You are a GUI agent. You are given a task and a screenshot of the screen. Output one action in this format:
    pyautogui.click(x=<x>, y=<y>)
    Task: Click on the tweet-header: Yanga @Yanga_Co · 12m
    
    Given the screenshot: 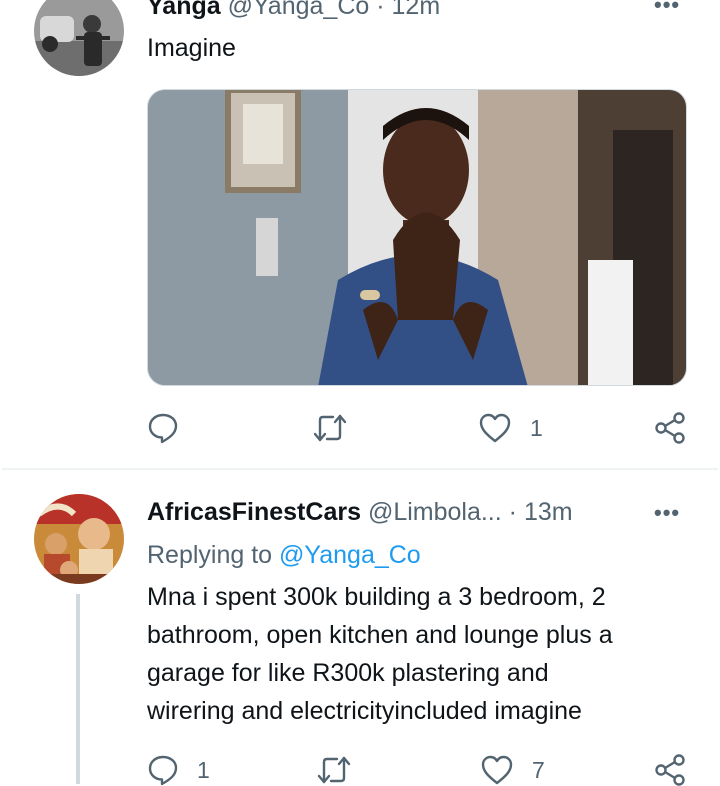 What is the action you would take?
    pyautogui.click(x=293, y=10)
    